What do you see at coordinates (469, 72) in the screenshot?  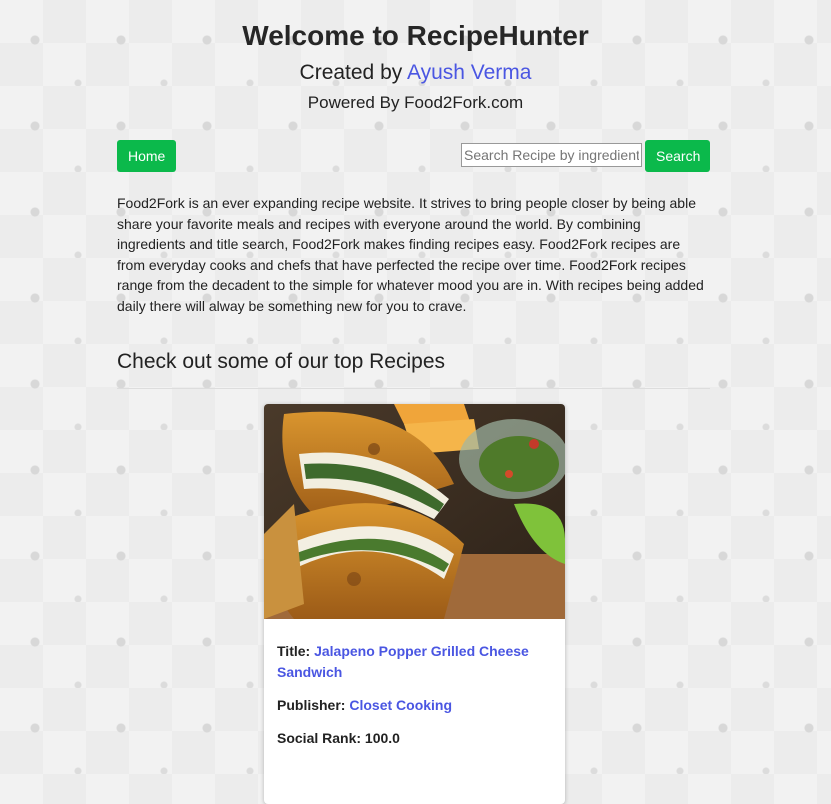 I see `author-link: Ayush Verma` at bounding box center [469, 72].